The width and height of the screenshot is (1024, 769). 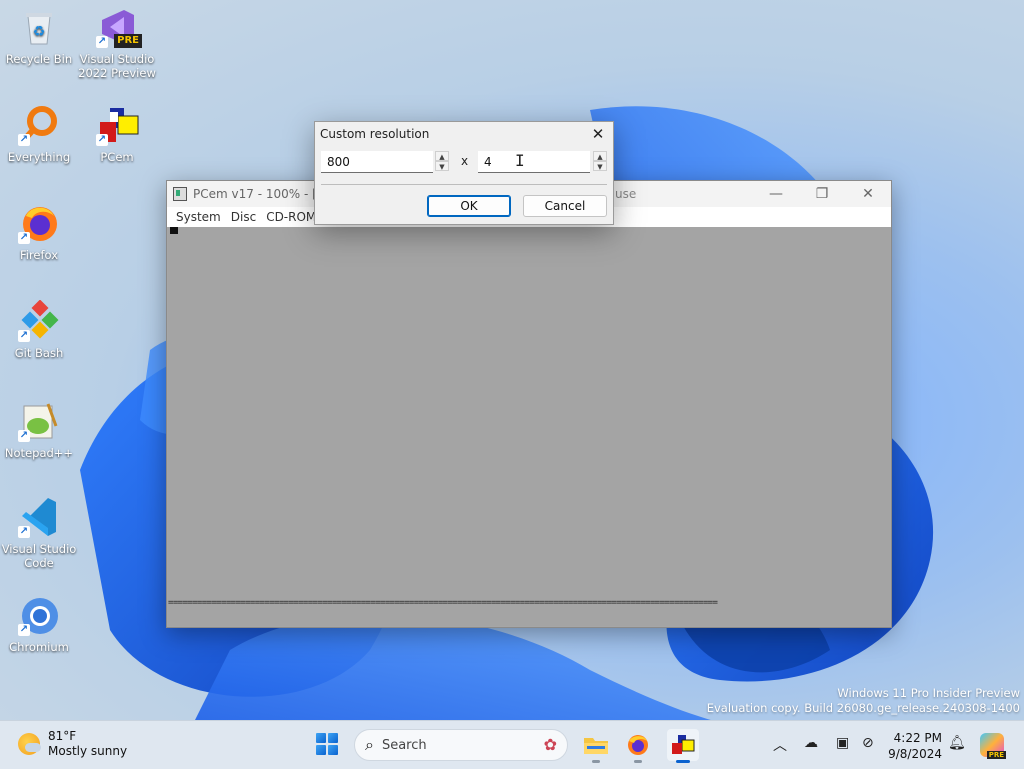 I want to click on display-icon: ▣, so click(x=842, y=743).